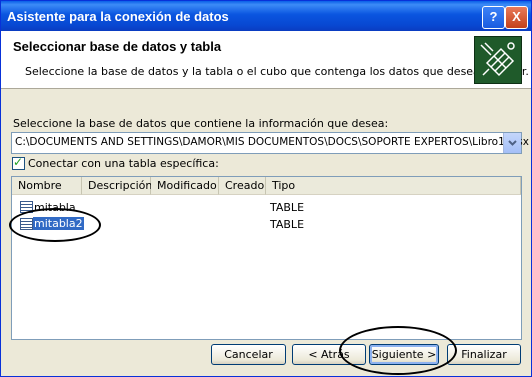 The width and height of the screenshot is (532, 377). I want to click on connect-table-checkbox: ✓, so click(18, 162).